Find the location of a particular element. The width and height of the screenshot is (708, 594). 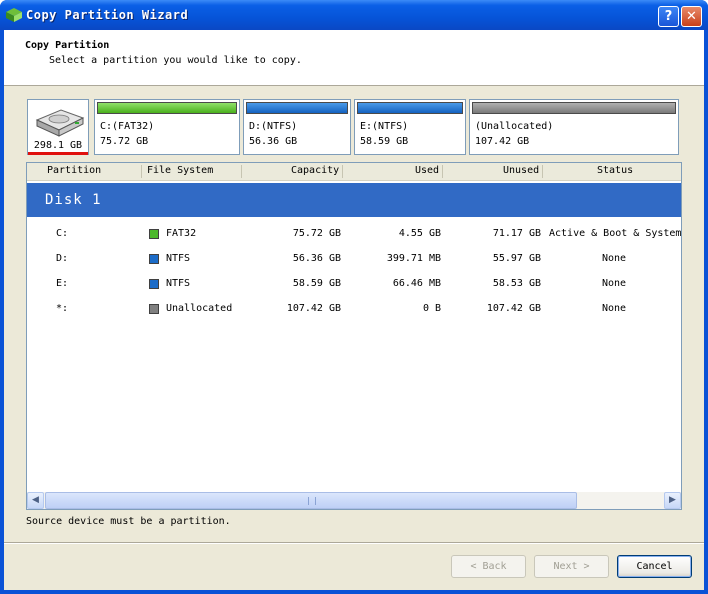

cell-used: 399.71 MB is located at coordinates (413, 258).